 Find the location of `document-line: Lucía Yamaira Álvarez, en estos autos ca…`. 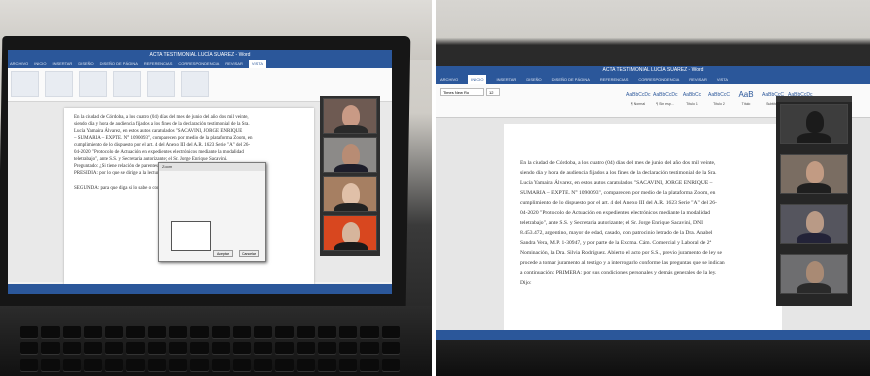

document-line: Lucía Yamaira Álvarez, en estos autos ca… is located at coordinates (158, 131).